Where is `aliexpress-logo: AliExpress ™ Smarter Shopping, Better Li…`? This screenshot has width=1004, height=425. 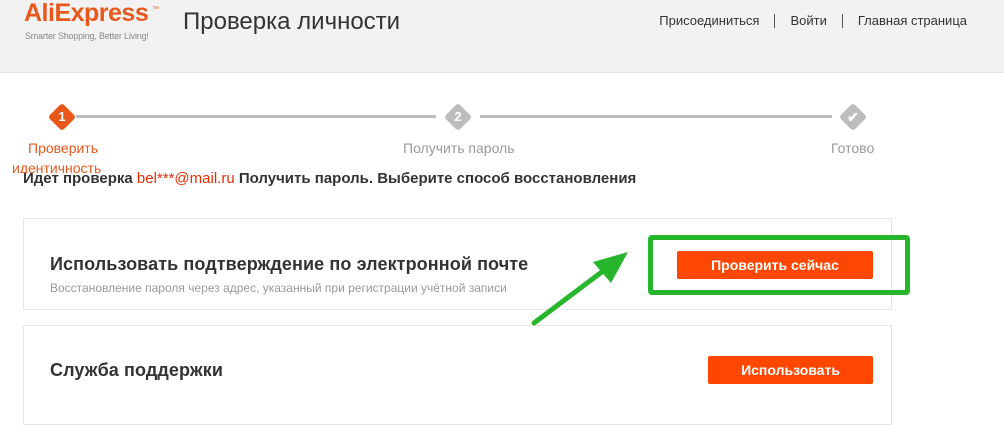
aliexpress-logo: AliExpress ™ Smarter Shopping, Better Li… is located at coordinates (99, 25).